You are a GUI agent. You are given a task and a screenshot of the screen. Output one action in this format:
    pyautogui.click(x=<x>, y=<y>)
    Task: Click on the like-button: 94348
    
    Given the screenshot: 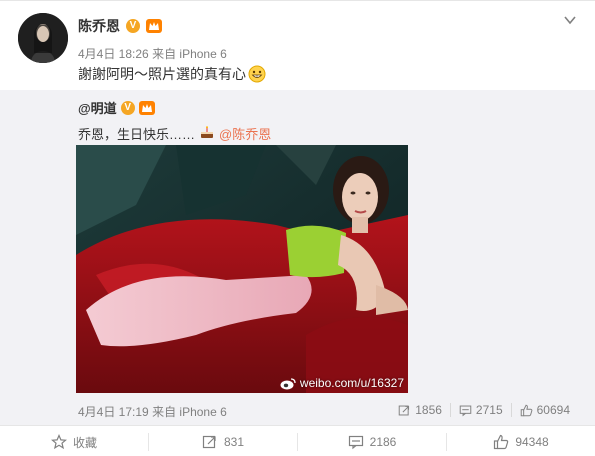 What is the action you would take?
    pyautogui.click(x=520, y=442)
    